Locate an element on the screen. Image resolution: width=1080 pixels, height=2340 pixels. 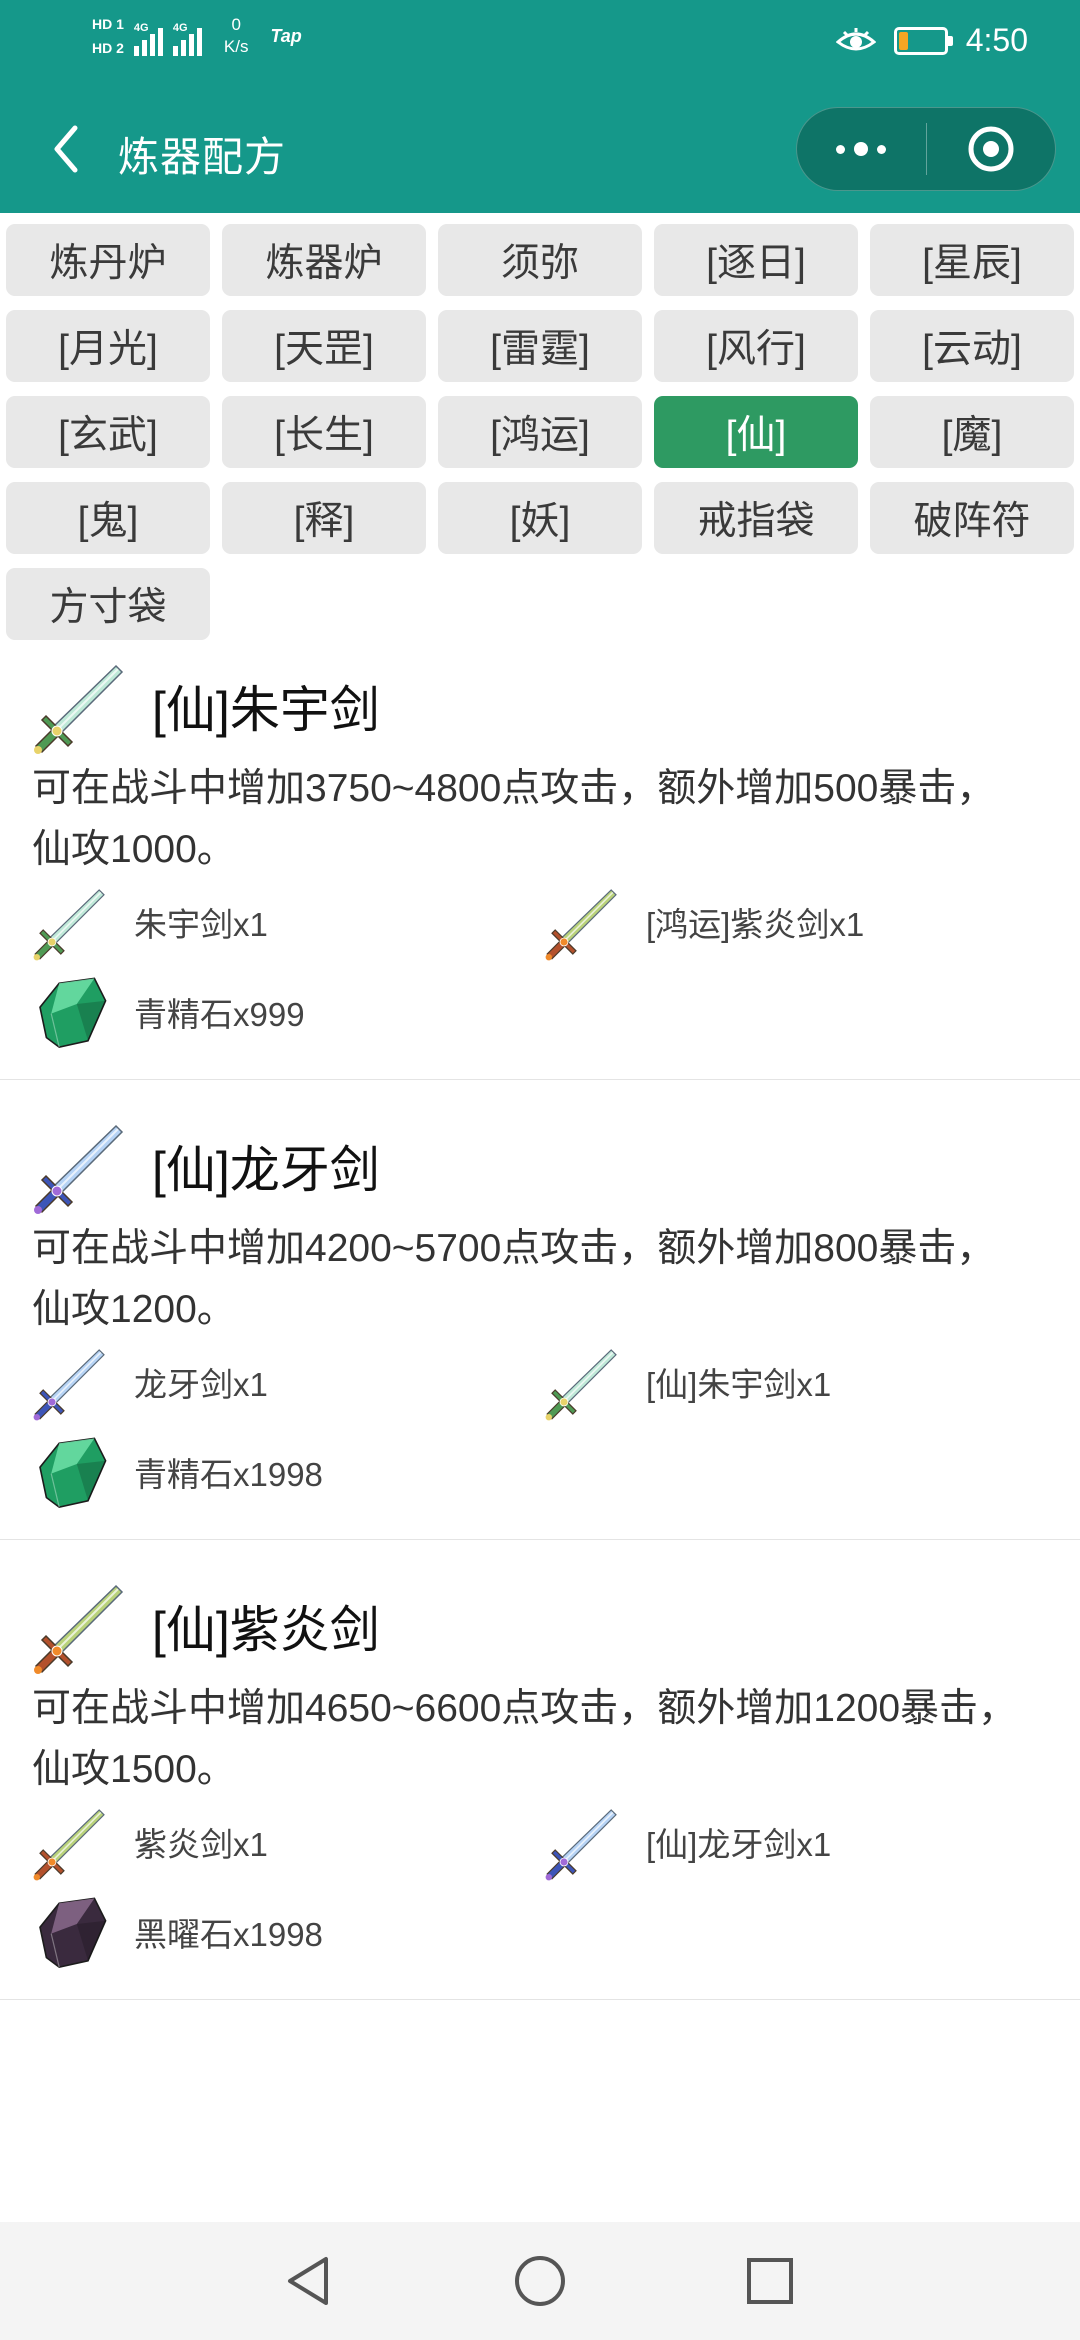
nav-recent-icon is located at coordinates (770, 2281).